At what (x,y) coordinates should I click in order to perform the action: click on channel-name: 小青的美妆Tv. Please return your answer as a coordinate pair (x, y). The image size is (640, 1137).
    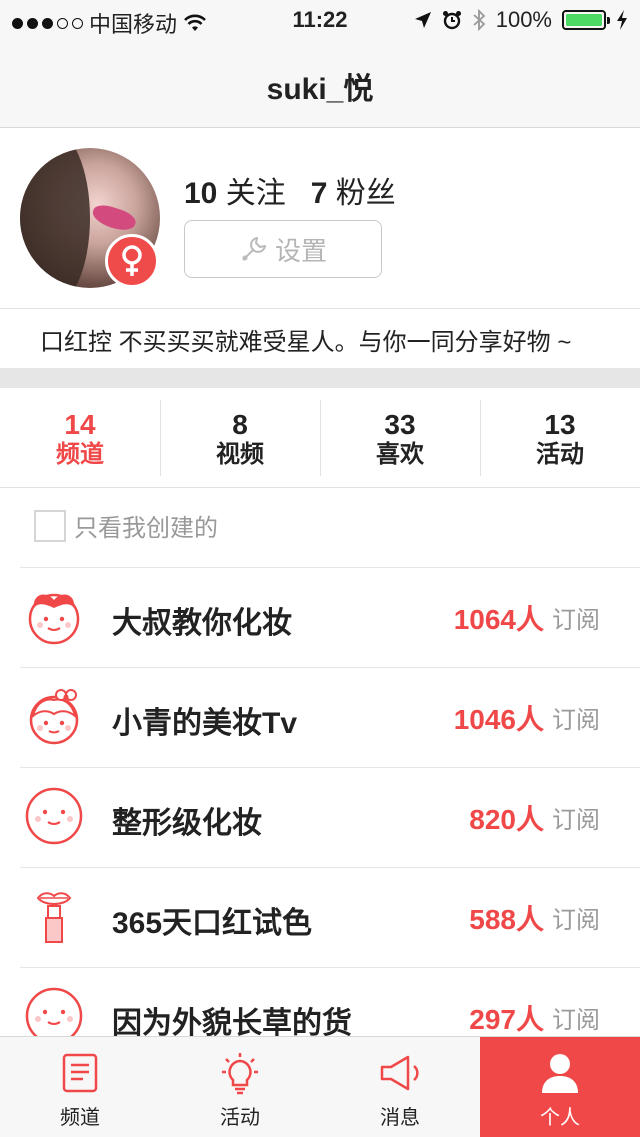
    Looking at the image, I should click on (205, 723).